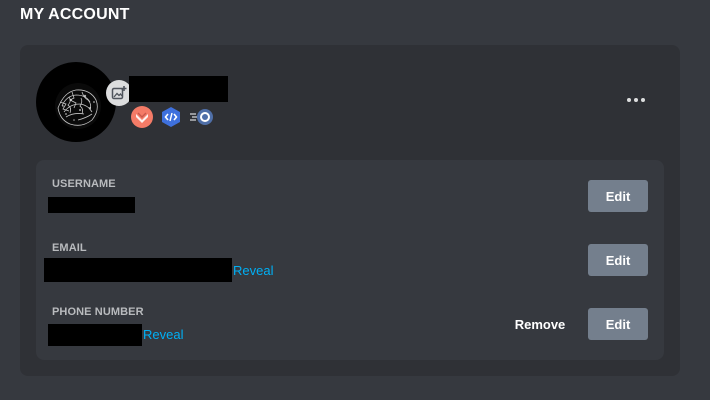 The height and width of the screenshot is (400, 710). What do you see at coordinates (253, 270) in the screenshot?
I see `reveal-email-link: Reveal` at bounding box center [253, 270].